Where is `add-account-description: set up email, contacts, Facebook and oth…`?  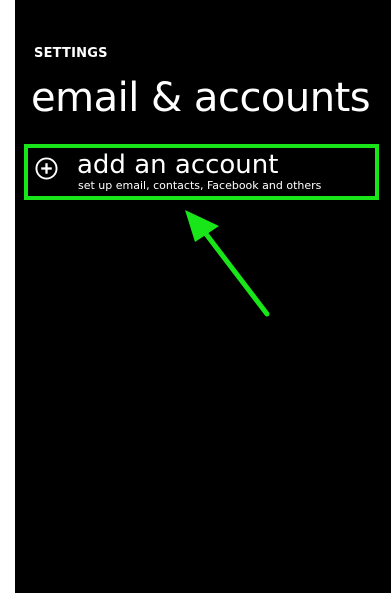 add-account-description: set up email, contacts, Facebook and oth… is located at coordinates (200, 185).